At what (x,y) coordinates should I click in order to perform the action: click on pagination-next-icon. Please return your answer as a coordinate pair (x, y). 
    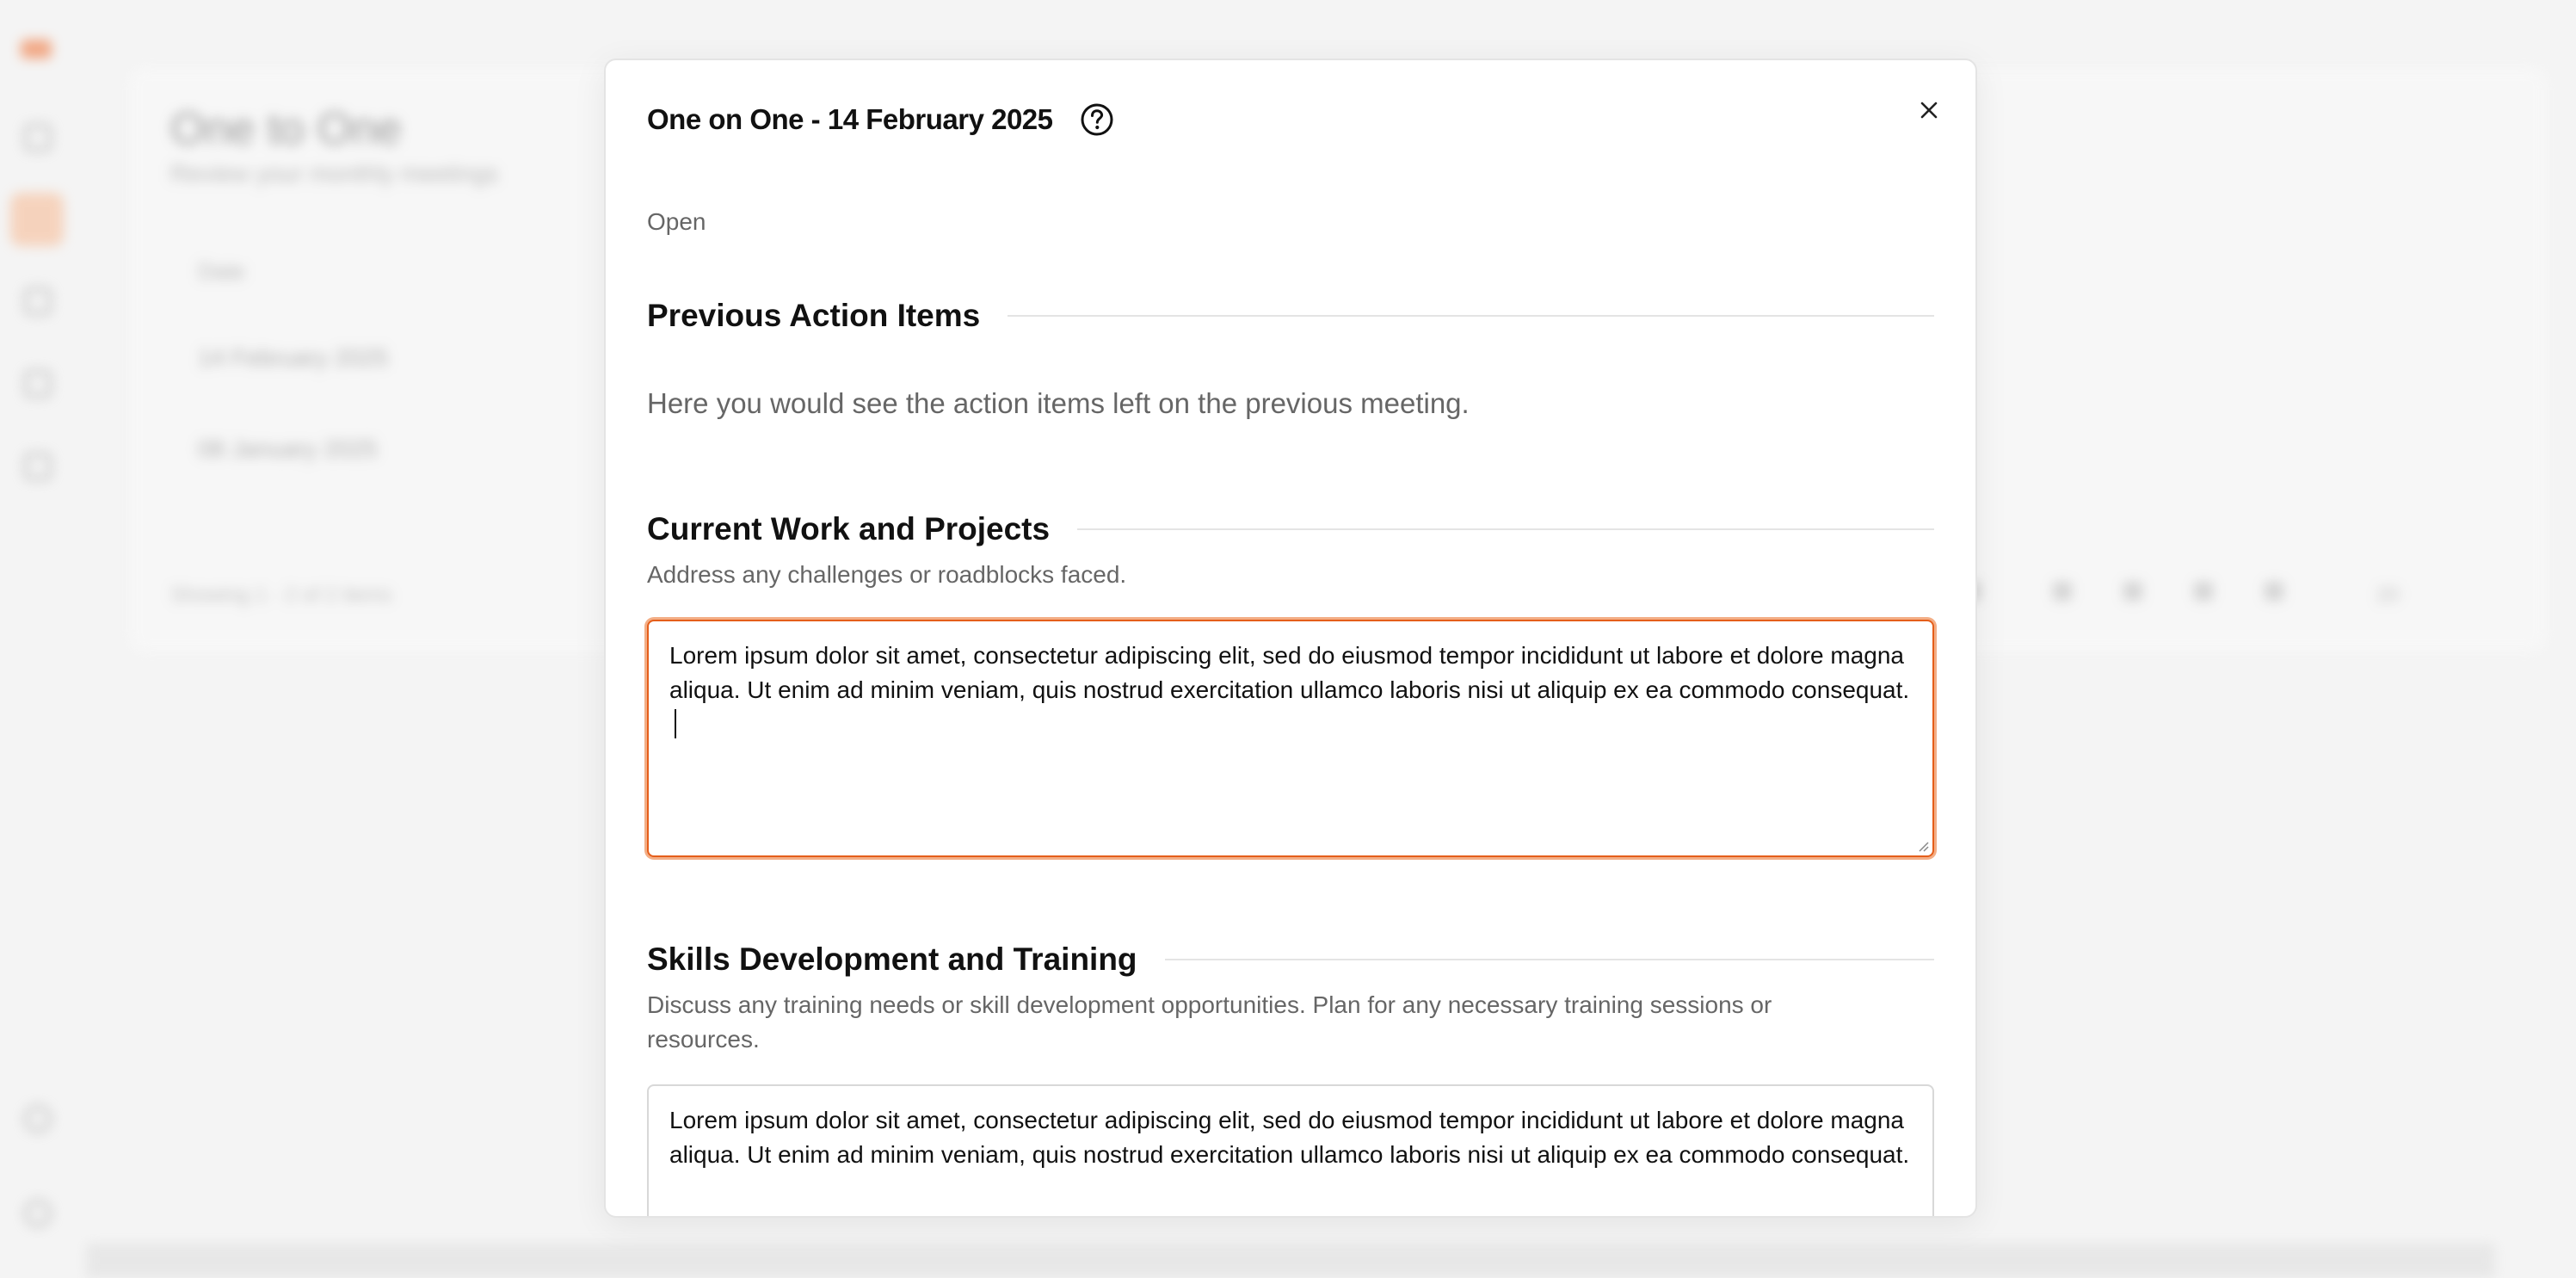
    Looking at the image, I should click on (2204, 591).